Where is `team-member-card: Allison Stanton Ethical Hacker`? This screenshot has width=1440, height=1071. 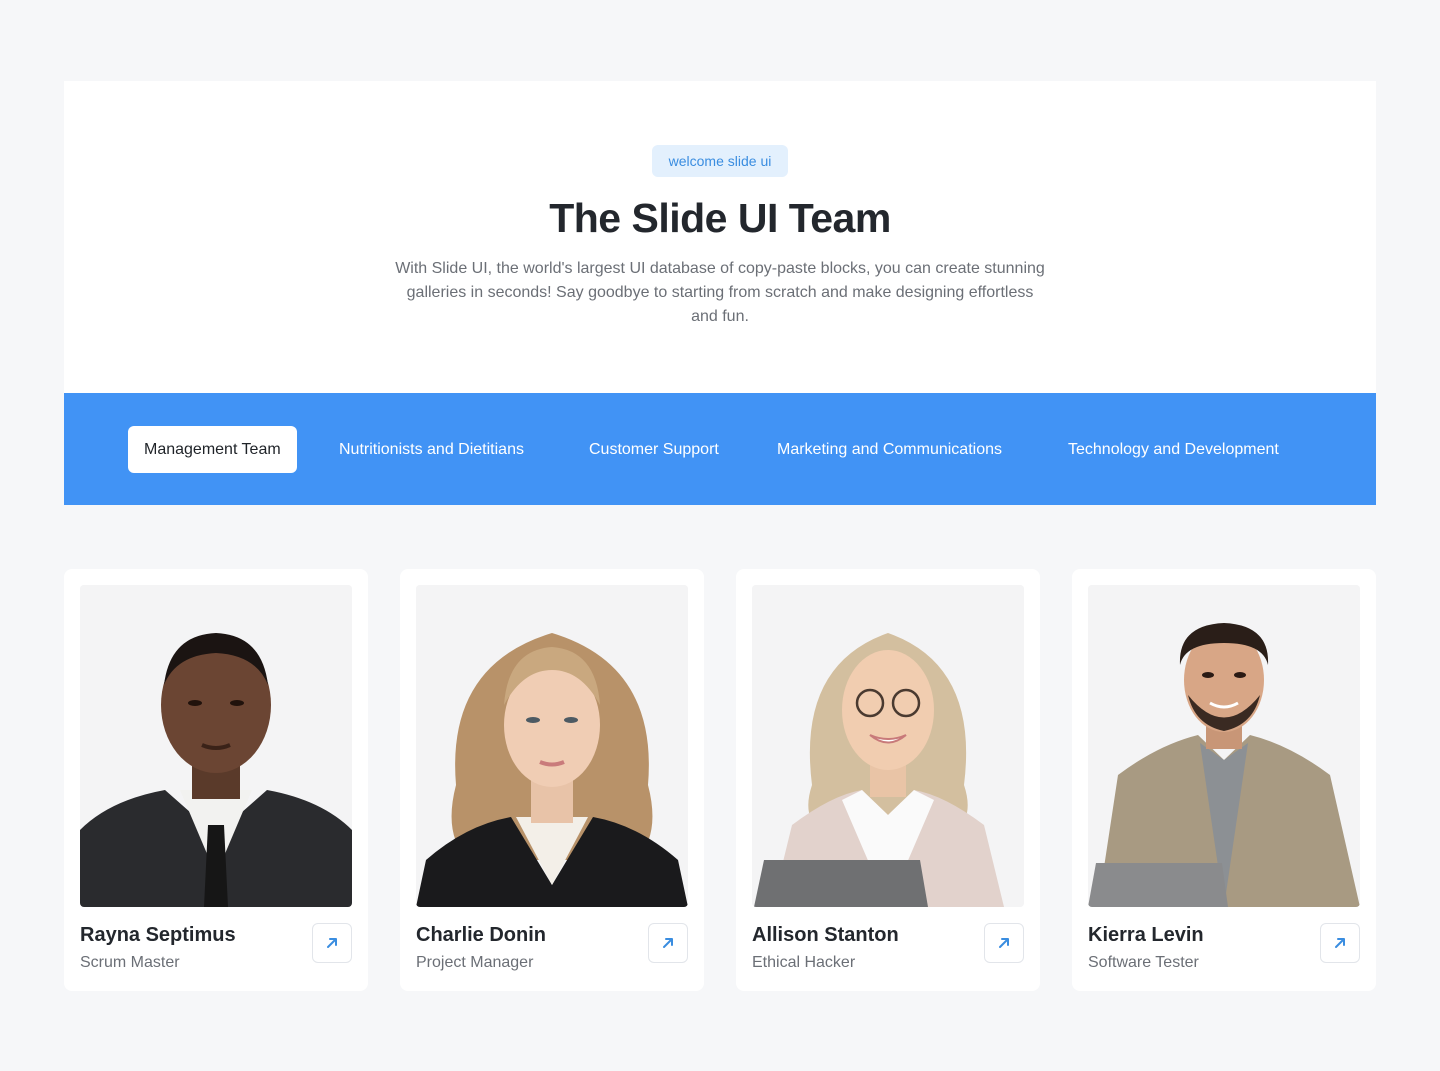 team-member-card: Allison Stanton Ethical Hacker is located at coordinates (888, 780).